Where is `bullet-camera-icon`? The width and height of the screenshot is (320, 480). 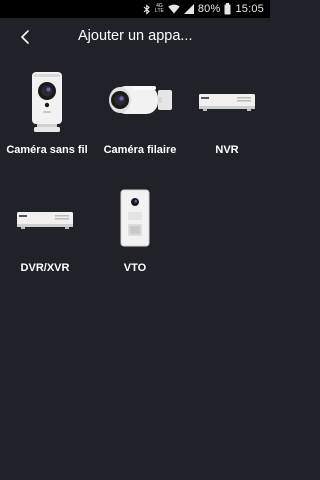 bullet-camera-icon is located at coordinates (140, 102).